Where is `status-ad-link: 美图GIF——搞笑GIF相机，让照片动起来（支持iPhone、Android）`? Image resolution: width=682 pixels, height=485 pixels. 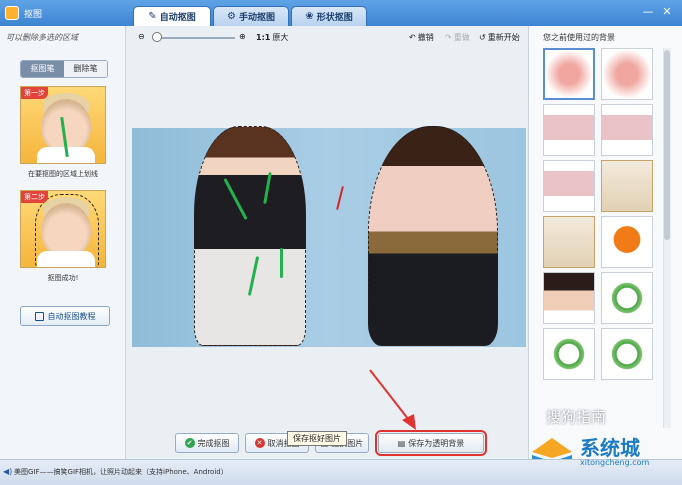
status-ad-link: 美图GIF——搞笑GIF相机，让照片动起来（支持iPhone、Android） is located at coordinates (121, 472).